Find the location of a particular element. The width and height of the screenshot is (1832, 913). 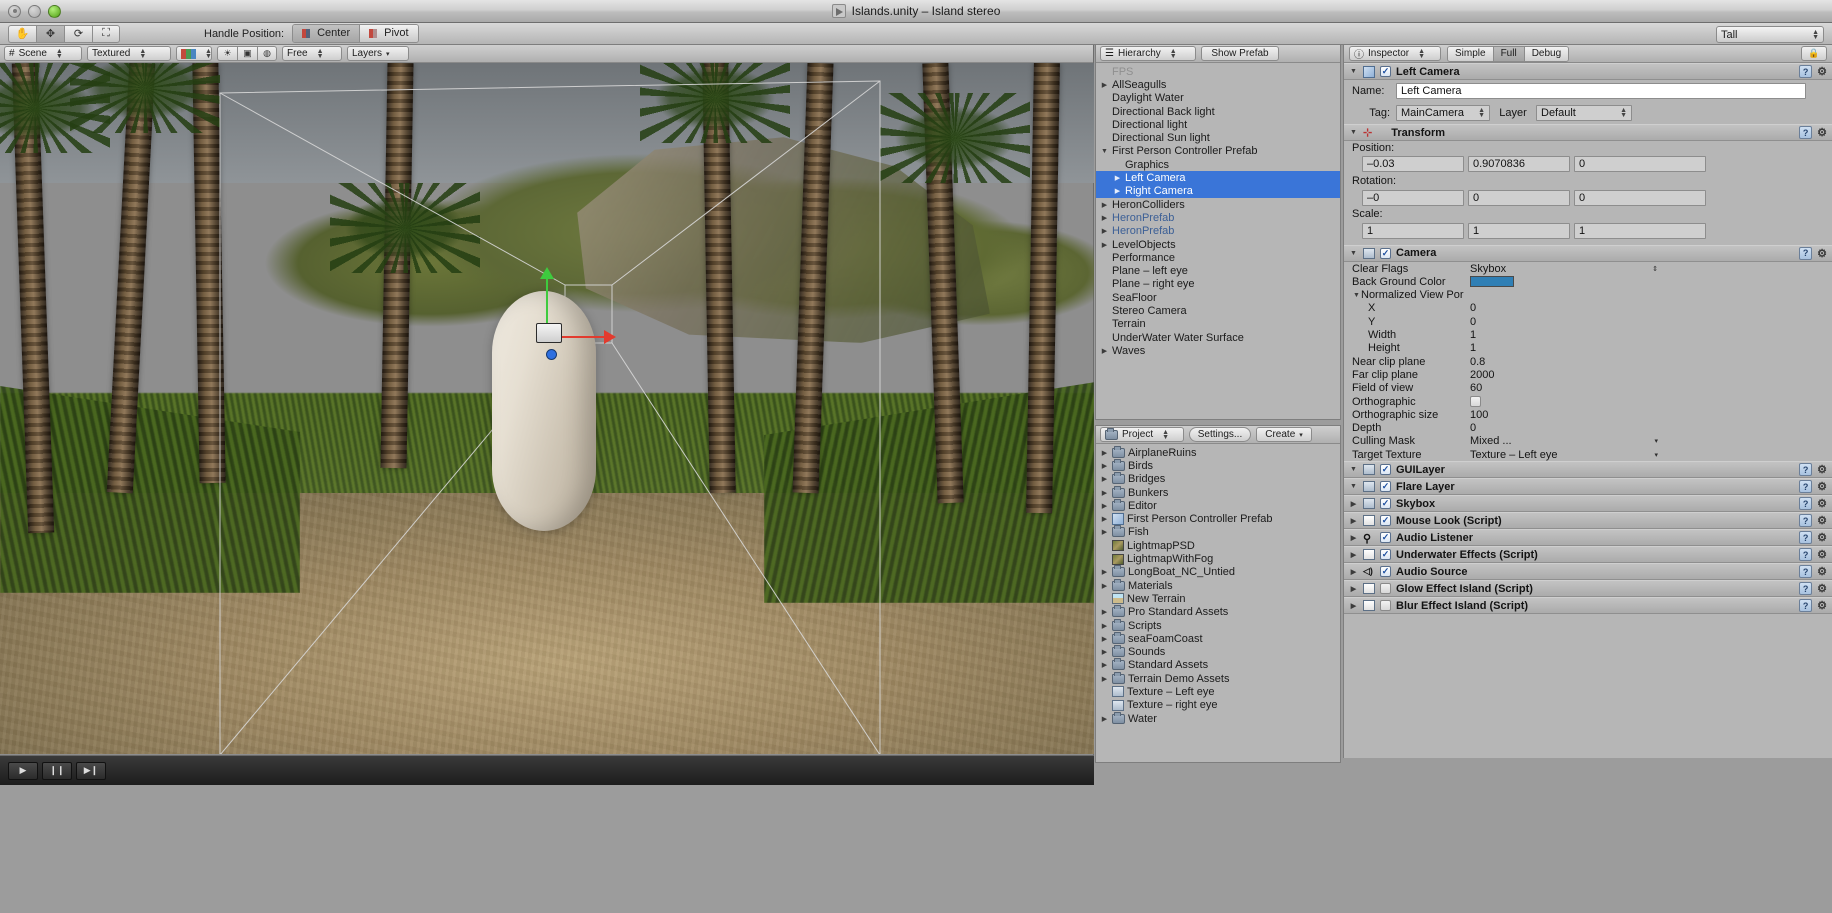

hierarchy-item: ▶ Waves is located at coordinates (1218, 350).